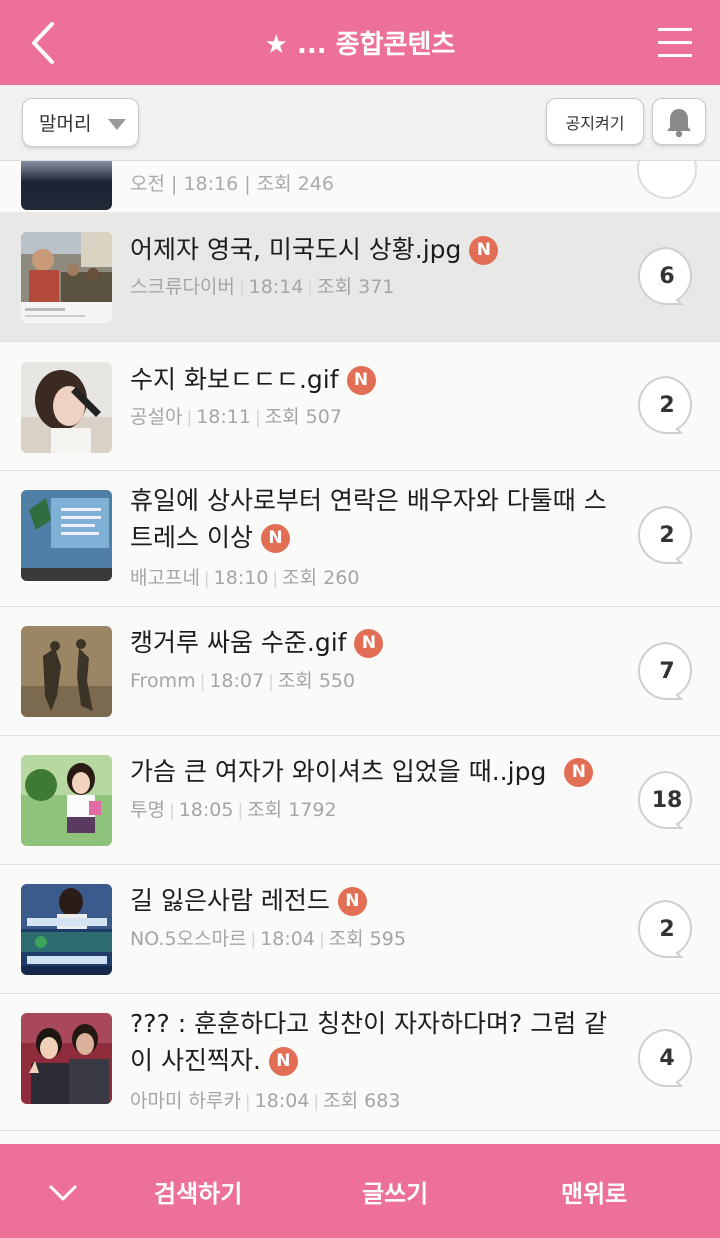  Describe the element at coordinates (238, 642) in the screenshot. I see `post-title: 캥거루 싸움 수준.gif` at that location.